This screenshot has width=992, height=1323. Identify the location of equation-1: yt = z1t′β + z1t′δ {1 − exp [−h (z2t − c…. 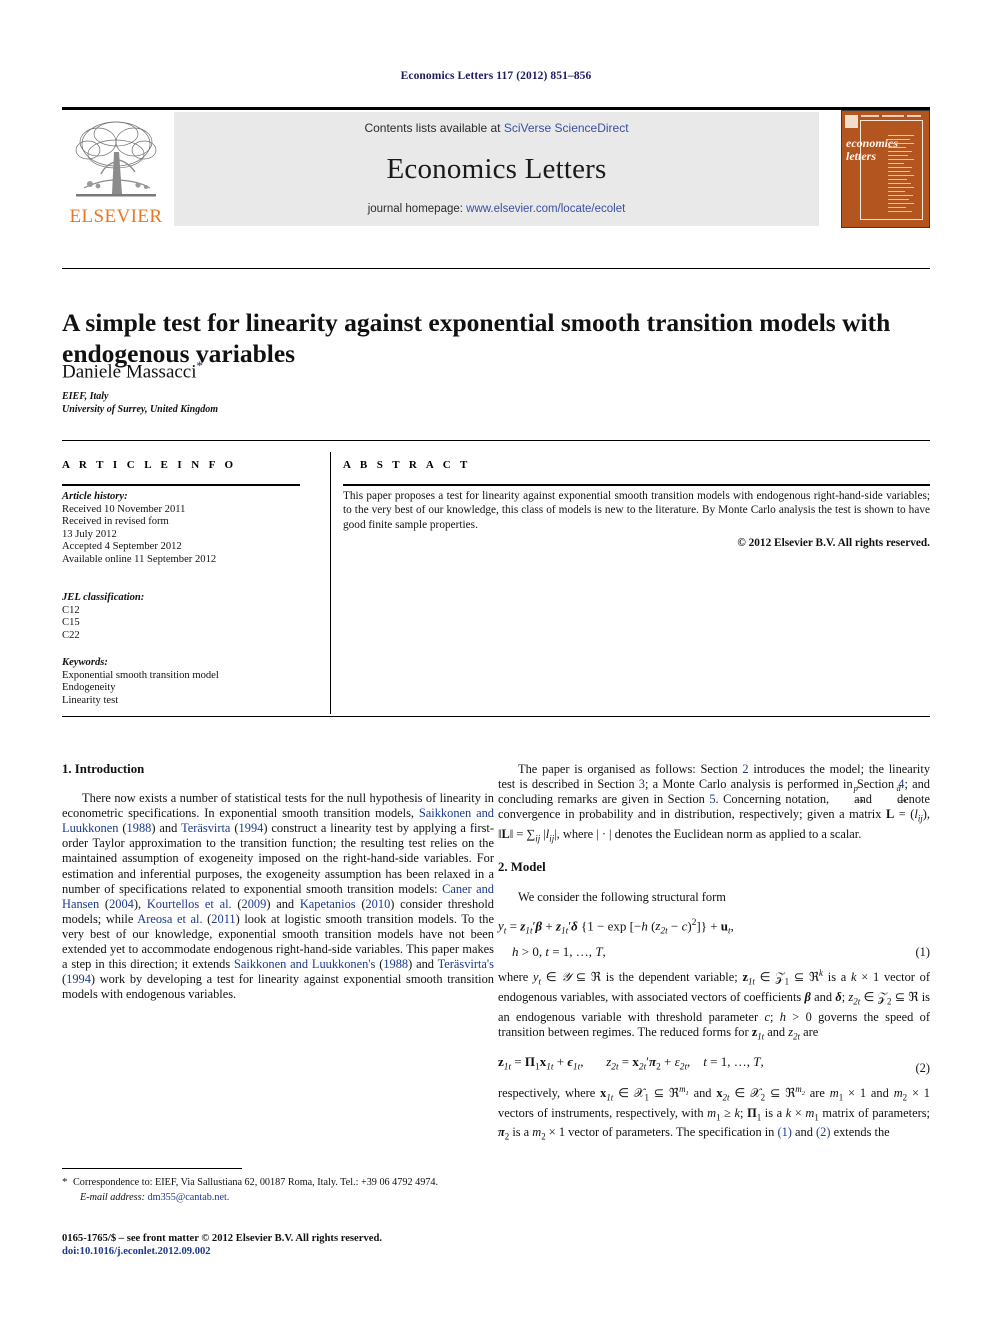
(714, 937).